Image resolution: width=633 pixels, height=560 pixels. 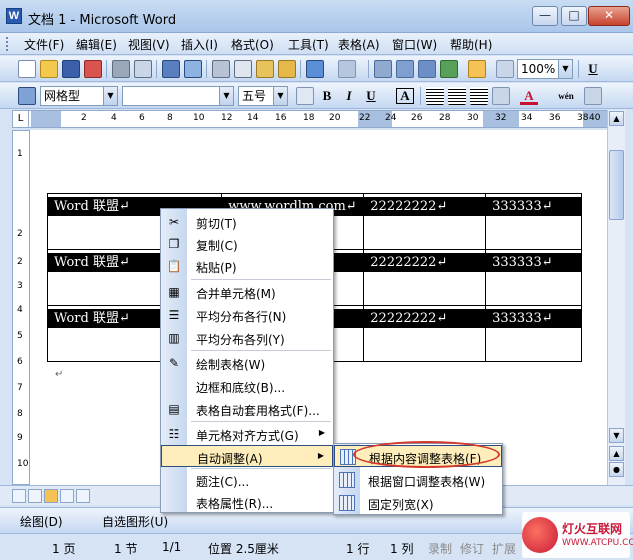 What do you see at coordinates (247, 292) in the screenshot?
I see `menu-item-merge-cells: ▦ 合并单元格(M)` at bounding box center [247, 292].